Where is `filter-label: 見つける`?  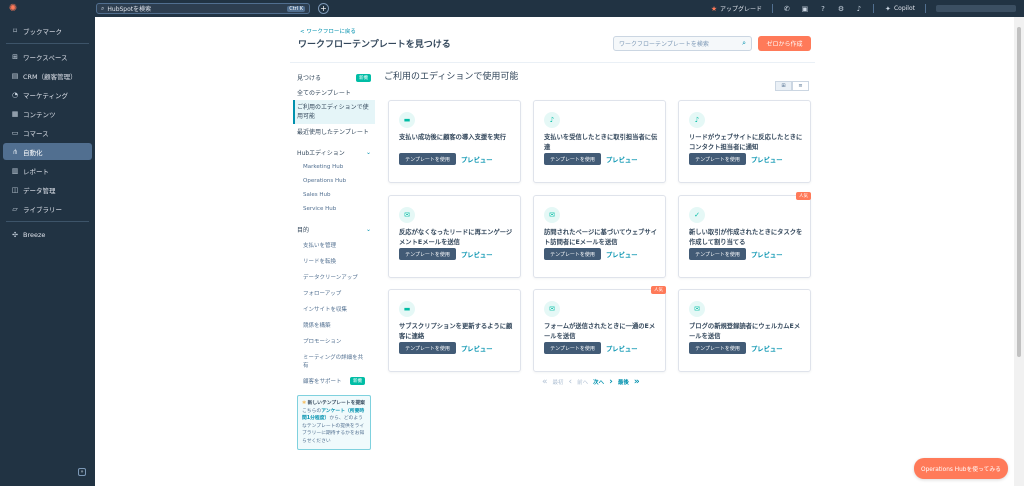
filter-label: 見つける is located at coordinates (309, 78).